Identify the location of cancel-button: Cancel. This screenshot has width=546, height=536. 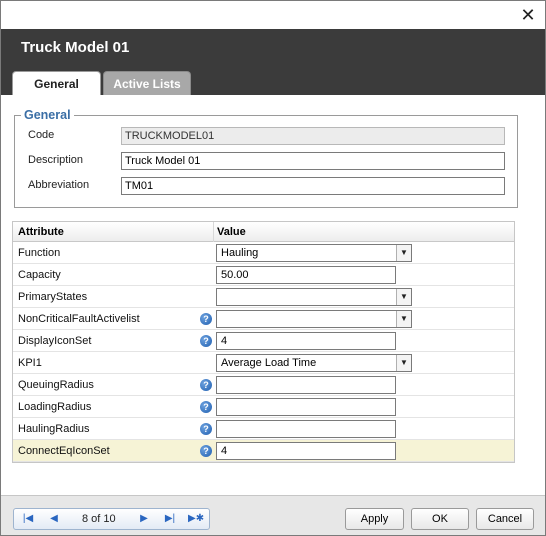
(505, 519).